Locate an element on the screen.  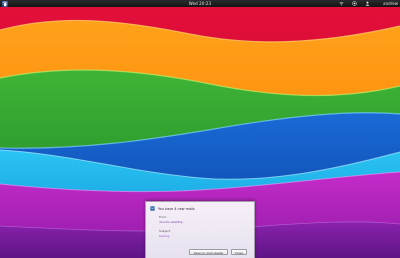
wifi-icon is located at coordinates (341, 3).